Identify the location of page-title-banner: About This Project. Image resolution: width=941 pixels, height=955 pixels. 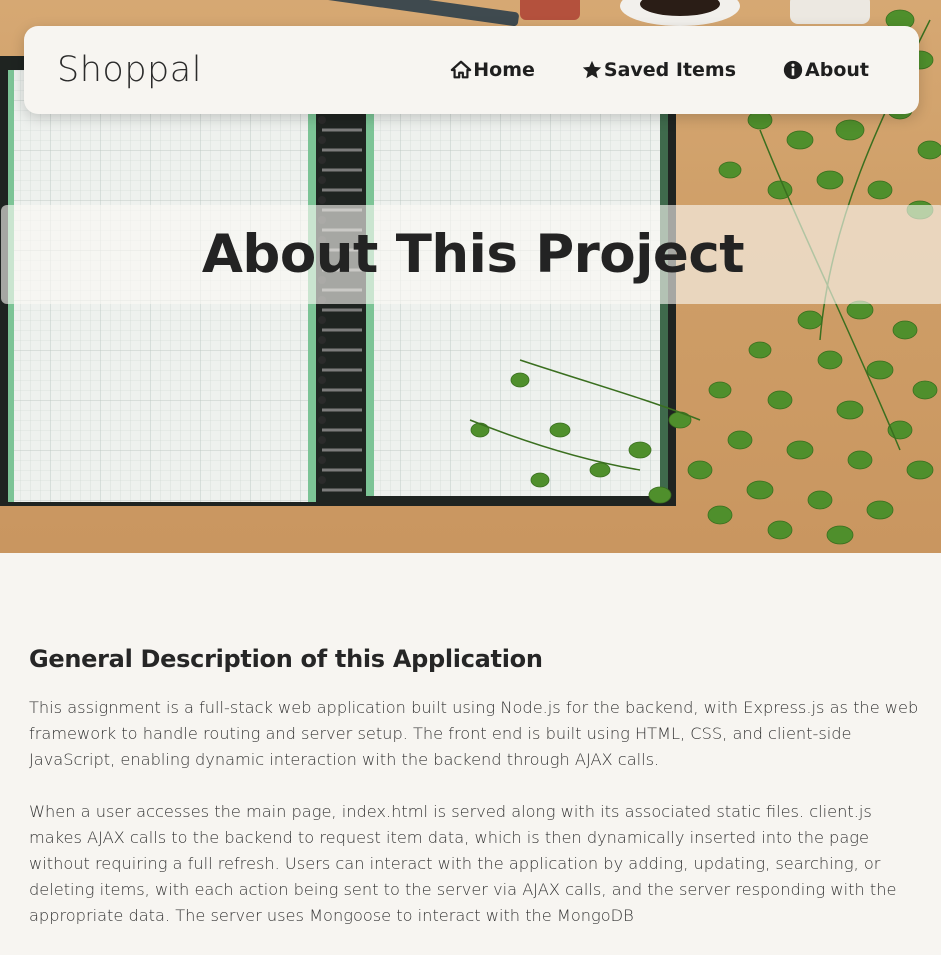
(471, 254).